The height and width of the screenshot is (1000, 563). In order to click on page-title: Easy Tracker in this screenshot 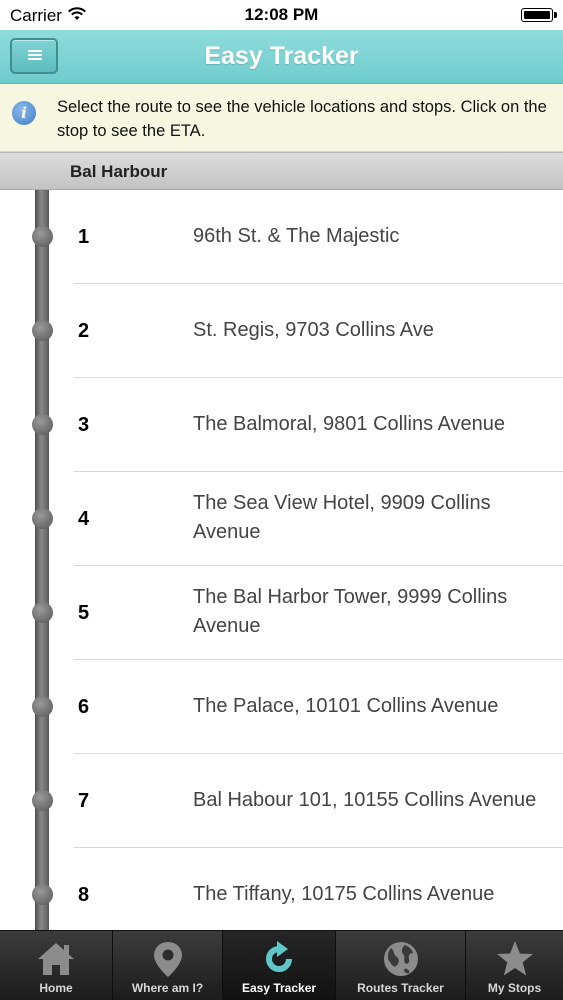, I will do `click(281, 56)`.